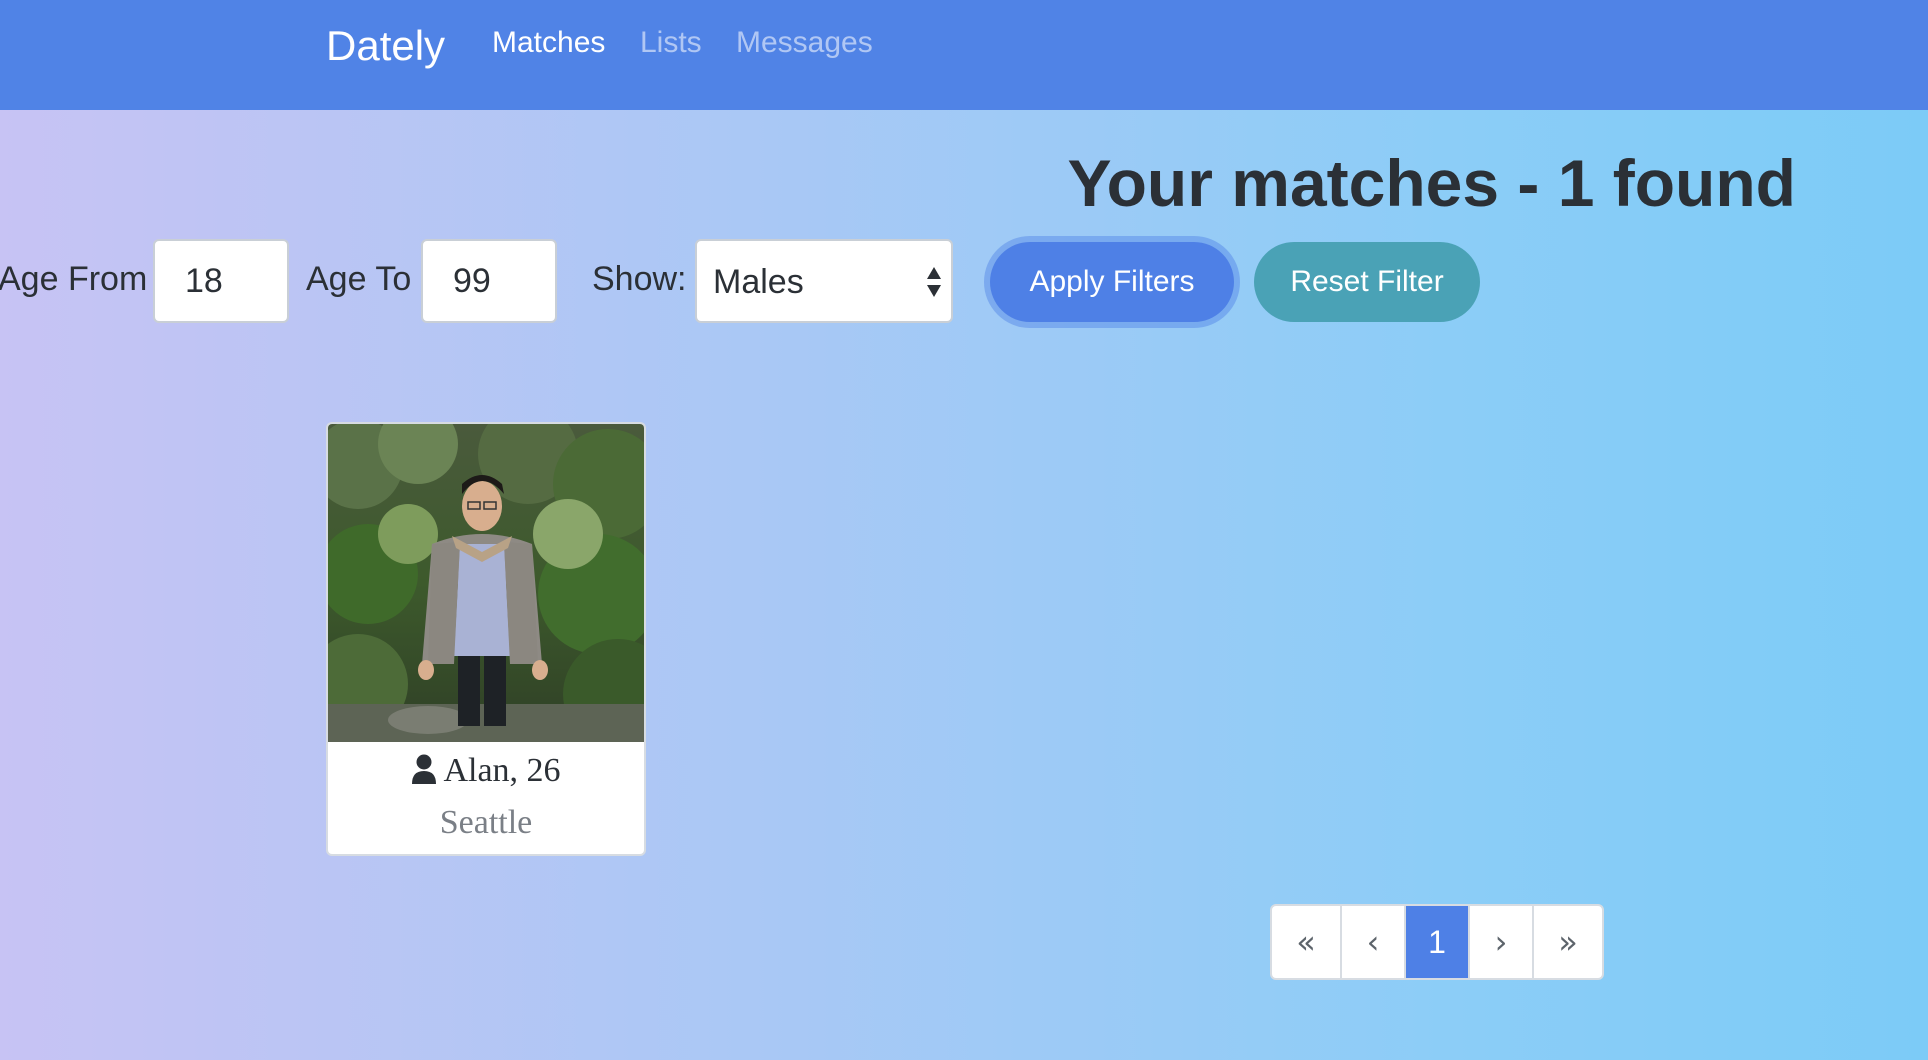 The width and height of the screenshot is (1928, 1060). I want to click on apply-filters-button: Apply Filters, so click(1112, 282).